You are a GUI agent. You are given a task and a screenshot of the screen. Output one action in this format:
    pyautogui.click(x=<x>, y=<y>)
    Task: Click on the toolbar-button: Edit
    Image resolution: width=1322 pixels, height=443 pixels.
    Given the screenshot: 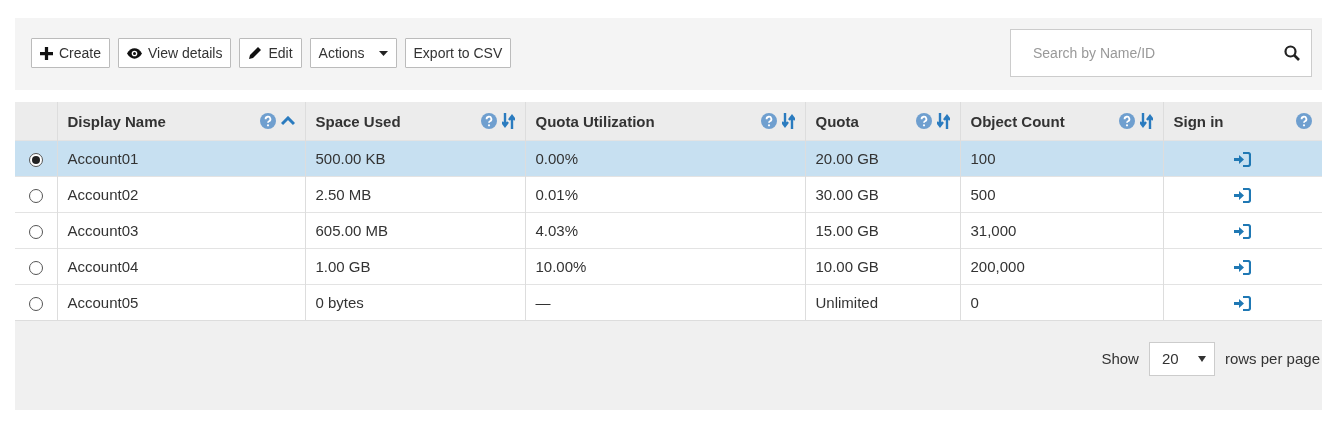 What is the action you would take?
    pyautogui.click(x=270, y=53)
    